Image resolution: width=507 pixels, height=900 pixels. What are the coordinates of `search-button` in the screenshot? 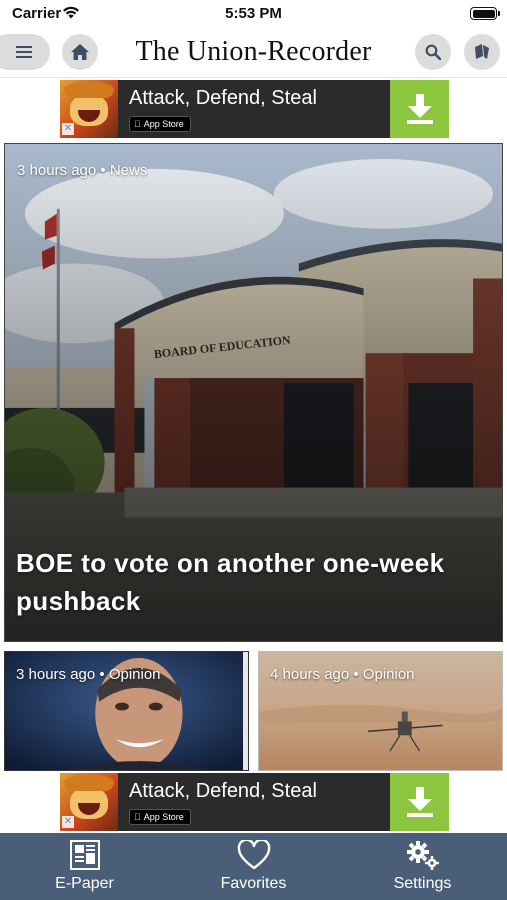 It's located at (433, 52).